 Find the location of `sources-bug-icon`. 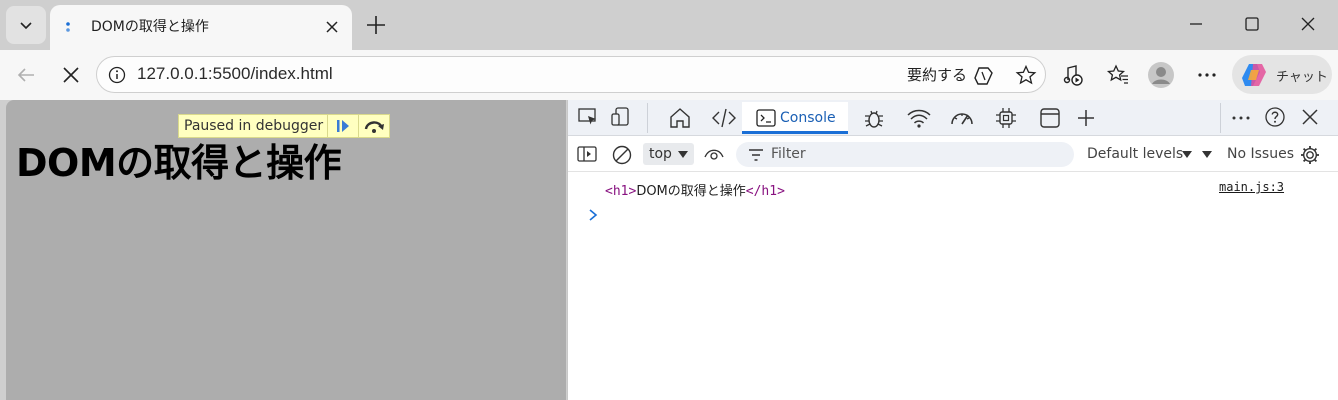

sources-bug-icon is located at coordinates (874, 118).